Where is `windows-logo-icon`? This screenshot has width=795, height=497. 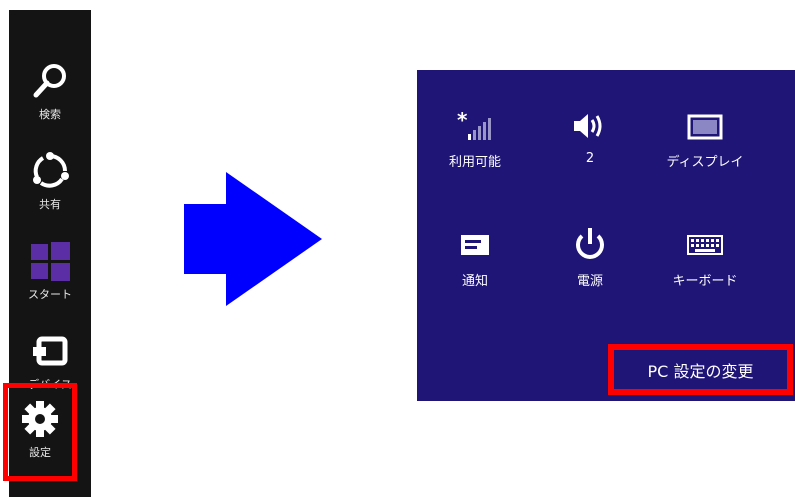
windows-logo-icon is located at coordinates (50, 261).